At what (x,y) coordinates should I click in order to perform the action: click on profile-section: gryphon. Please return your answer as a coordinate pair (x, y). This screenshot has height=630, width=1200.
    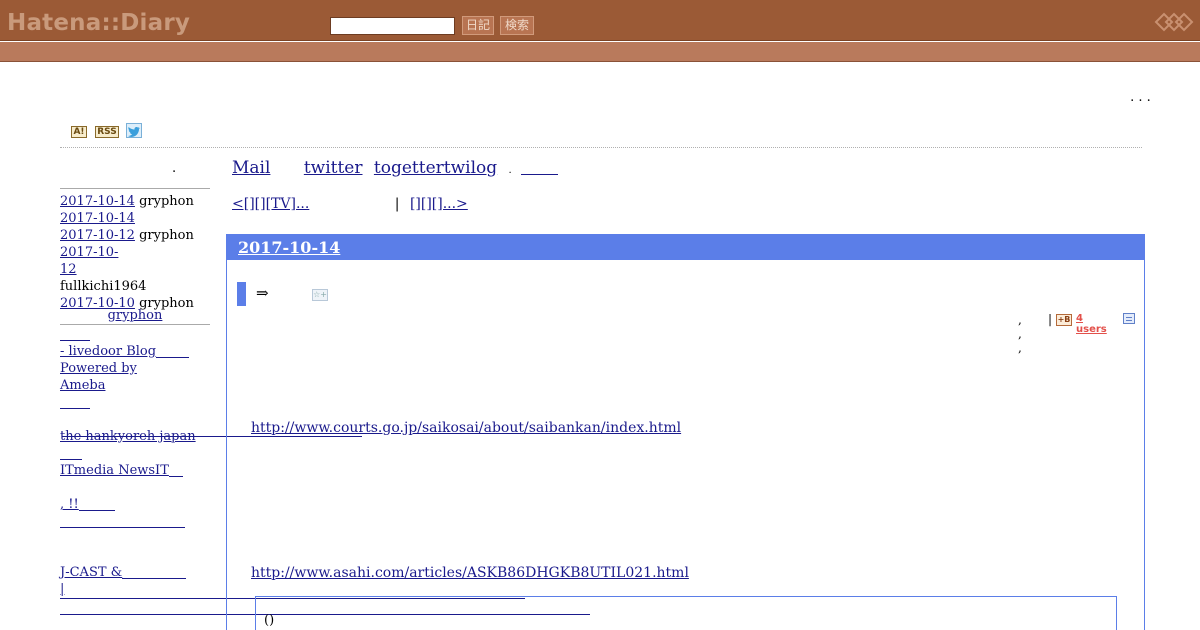
    Looking at the image, I should click on (135, 315).